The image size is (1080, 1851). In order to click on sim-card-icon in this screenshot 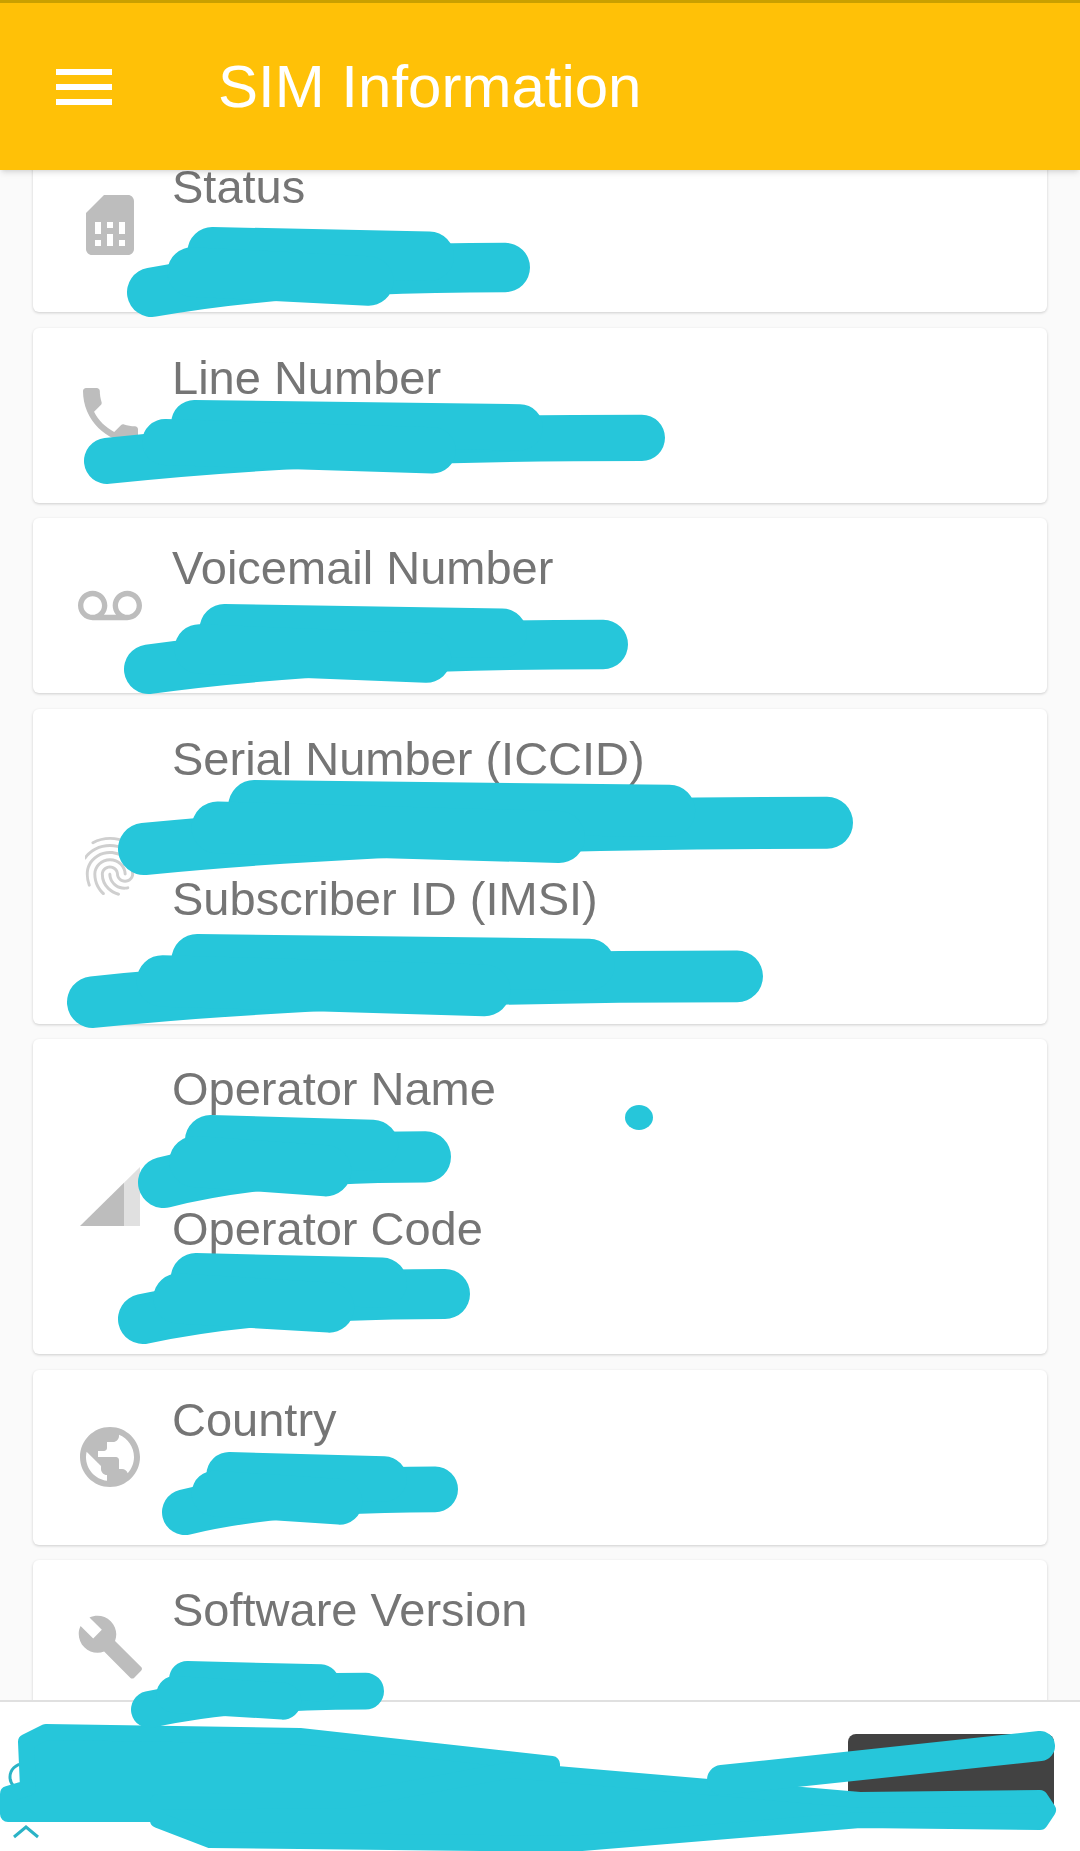, I will do `click(110, 224)`.